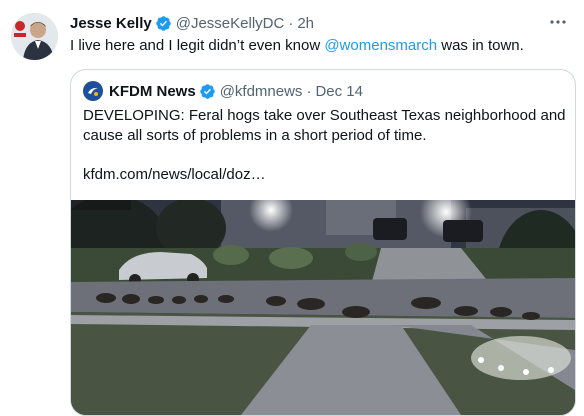  What do you see at coordinates (230, 23) in the screenshot?
I see `author-handle: @JesseKellyDC` at bounding box center [230, 23].